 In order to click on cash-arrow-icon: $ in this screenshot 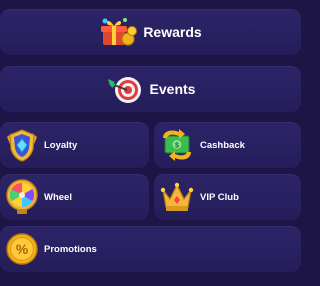, I will do `click(177, 145)`.